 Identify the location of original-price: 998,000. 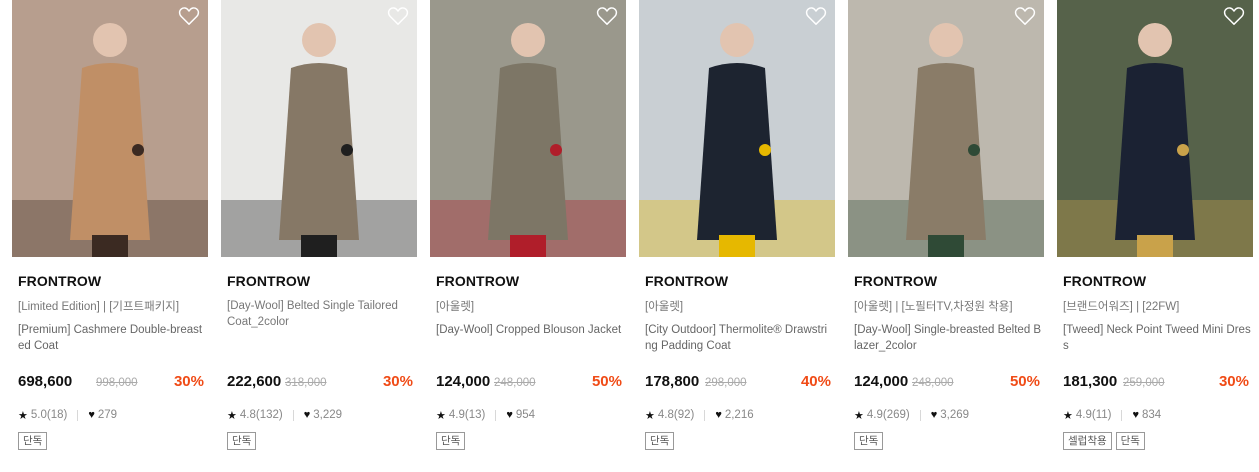
(117, 383).